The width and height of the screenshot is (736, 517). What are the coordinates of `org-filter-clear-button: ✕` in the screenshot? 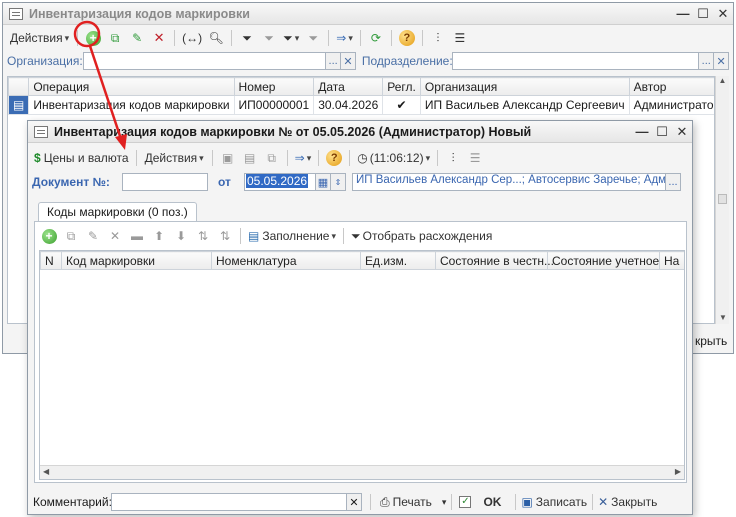 It's located at (348, 61).